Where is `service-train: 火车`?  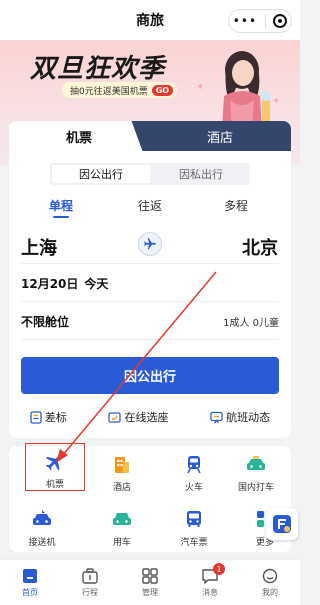 service-train: 火车 is located at coordinates (194, 470).